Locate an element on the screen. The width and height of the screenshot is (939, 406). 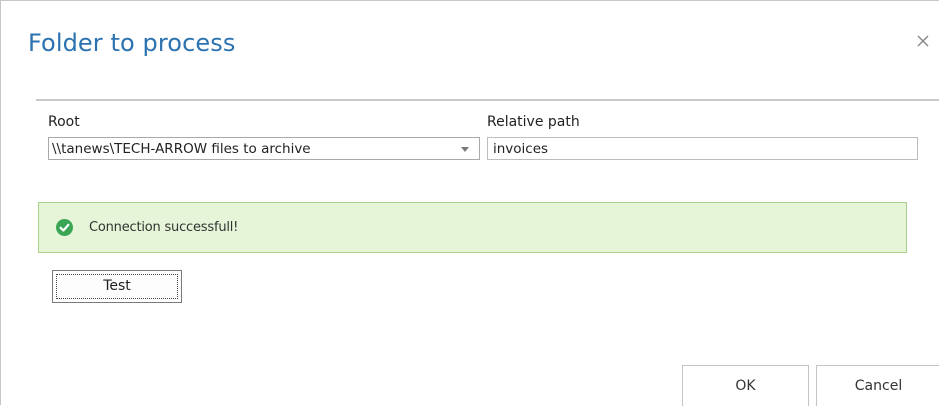
dialog-title: Folder to process is located at coordinates (132, 43).